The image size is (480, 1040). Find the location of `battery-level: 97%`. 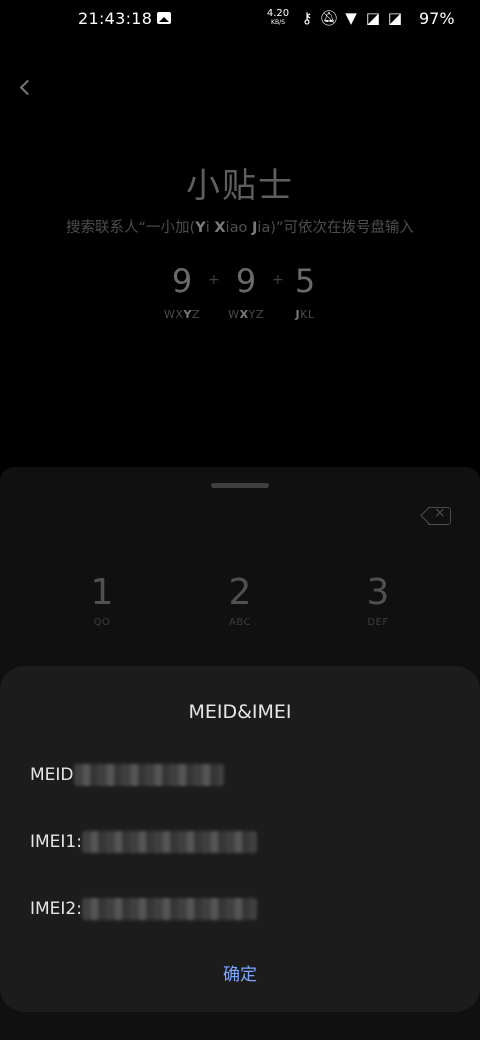

battery-level: 97% is located at coordinates (437, 18).